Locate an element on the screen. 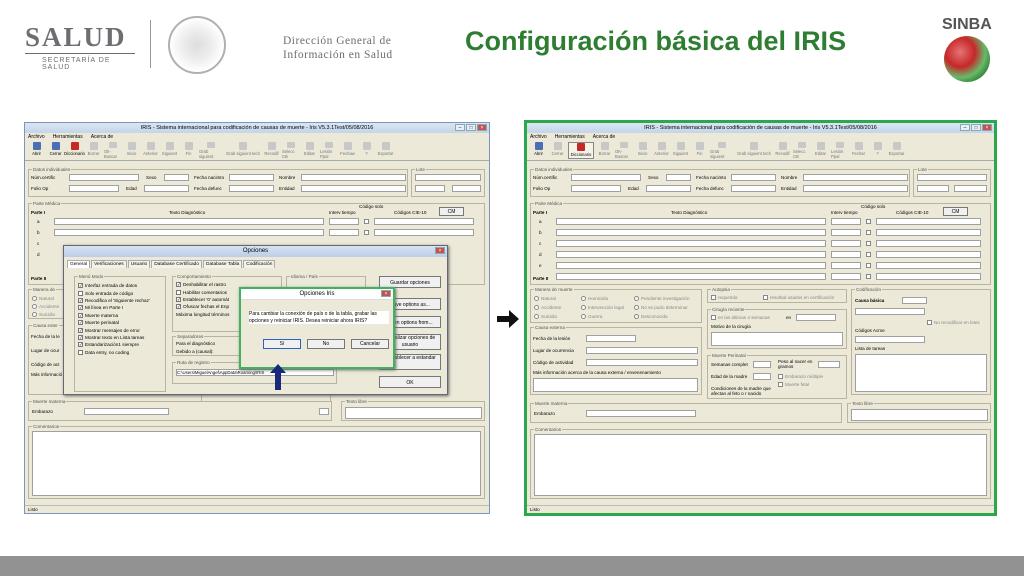 The width and height of the screenshot is (1024, 576). maximize-button-right: □ is located at coordinates (976, 127).